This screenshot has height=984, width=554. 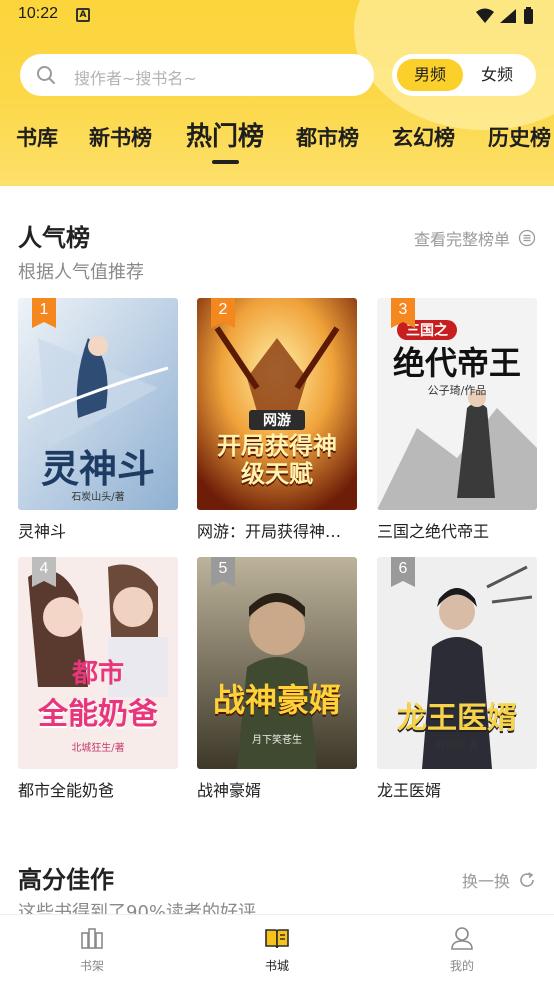 I want to click on rank-number: 2, so click(x=223, y=309).